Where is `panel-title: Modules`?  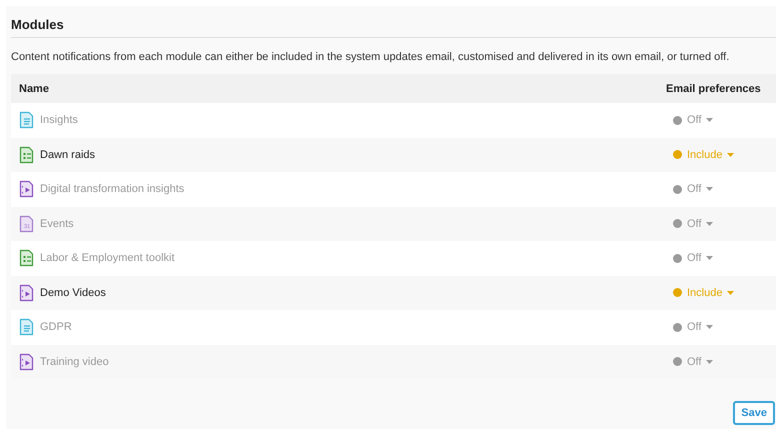
panel-title: Modules is located at coordinates (37, 25).